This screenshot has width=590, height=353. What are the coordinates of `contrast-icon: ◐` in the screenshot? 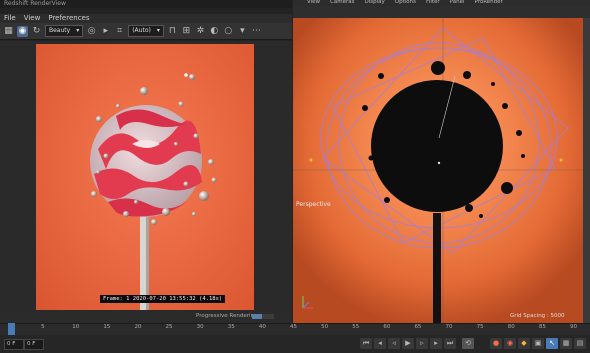 It's located at (214, 31).